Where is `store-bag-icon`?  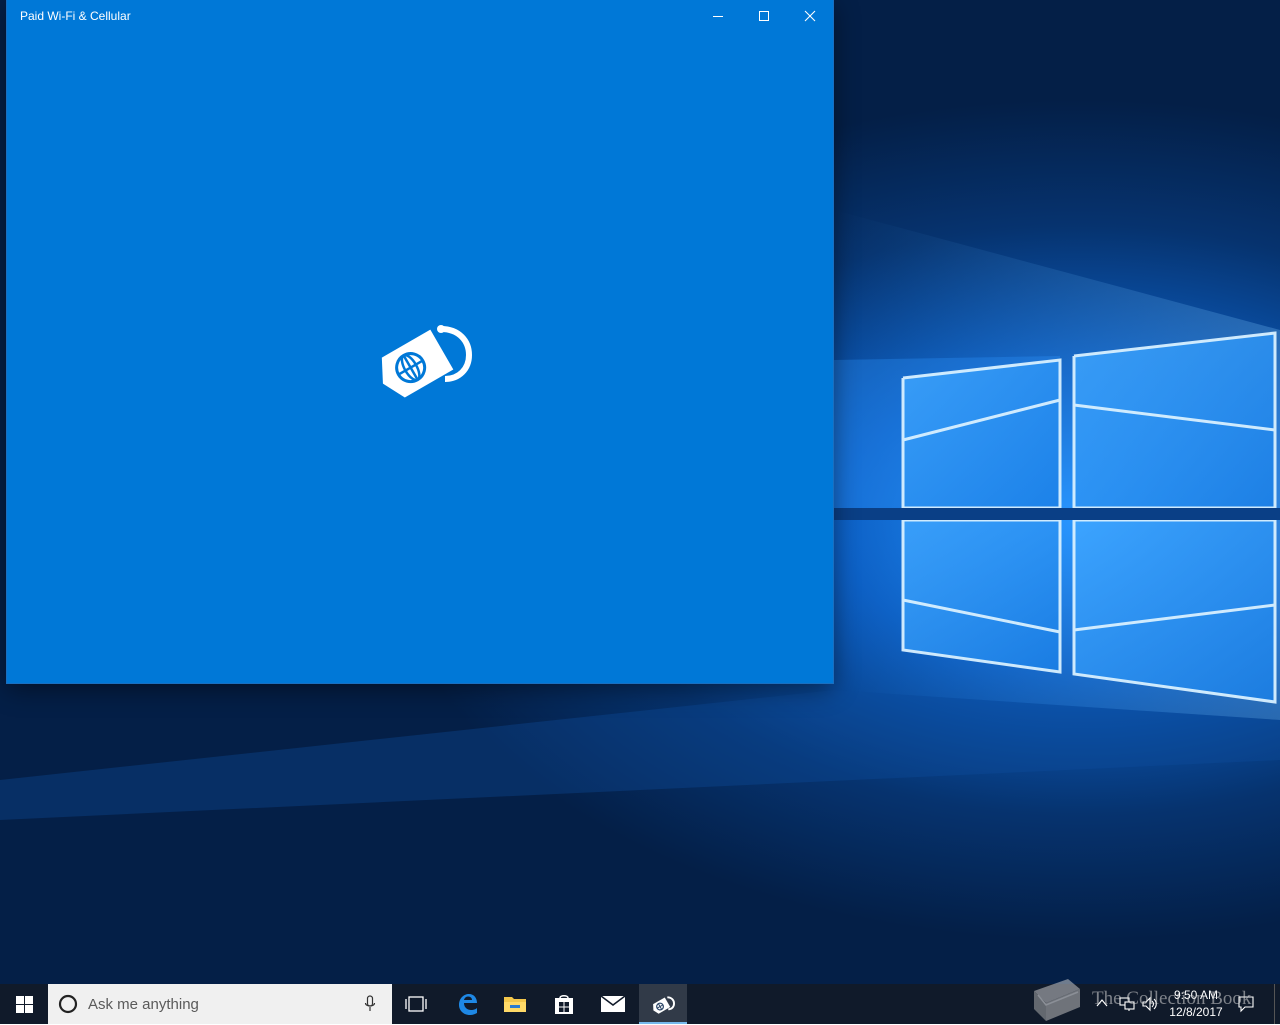 store-bag-icon is located at coordinates (564, 1004).